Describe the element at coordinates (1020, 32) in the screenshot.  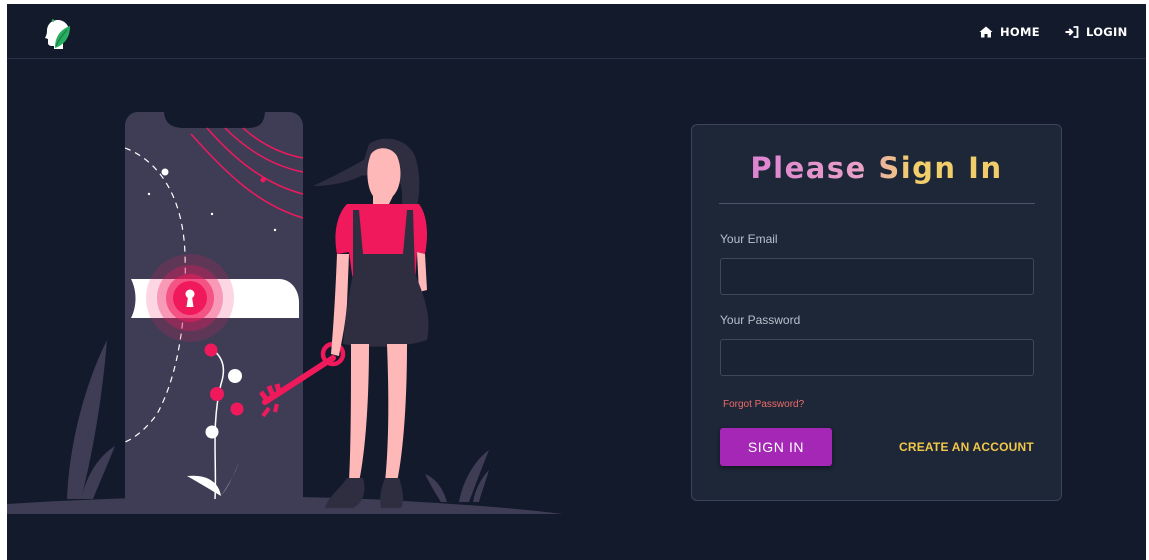
I see `nav-home-label: HOME` at that location.